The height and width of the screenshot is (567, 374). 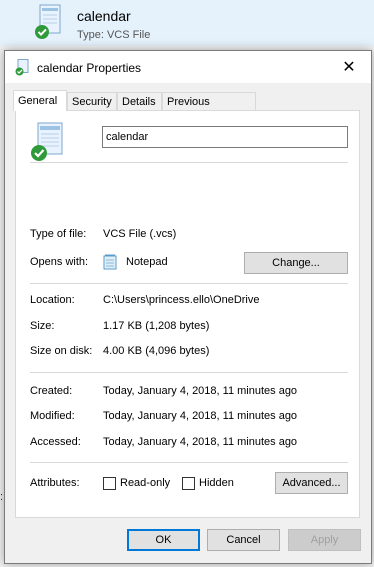 What do you see at coordinates (188, 483) in the screenshot?
I see `hidden-checkbox` at bounding box center [188, 483].